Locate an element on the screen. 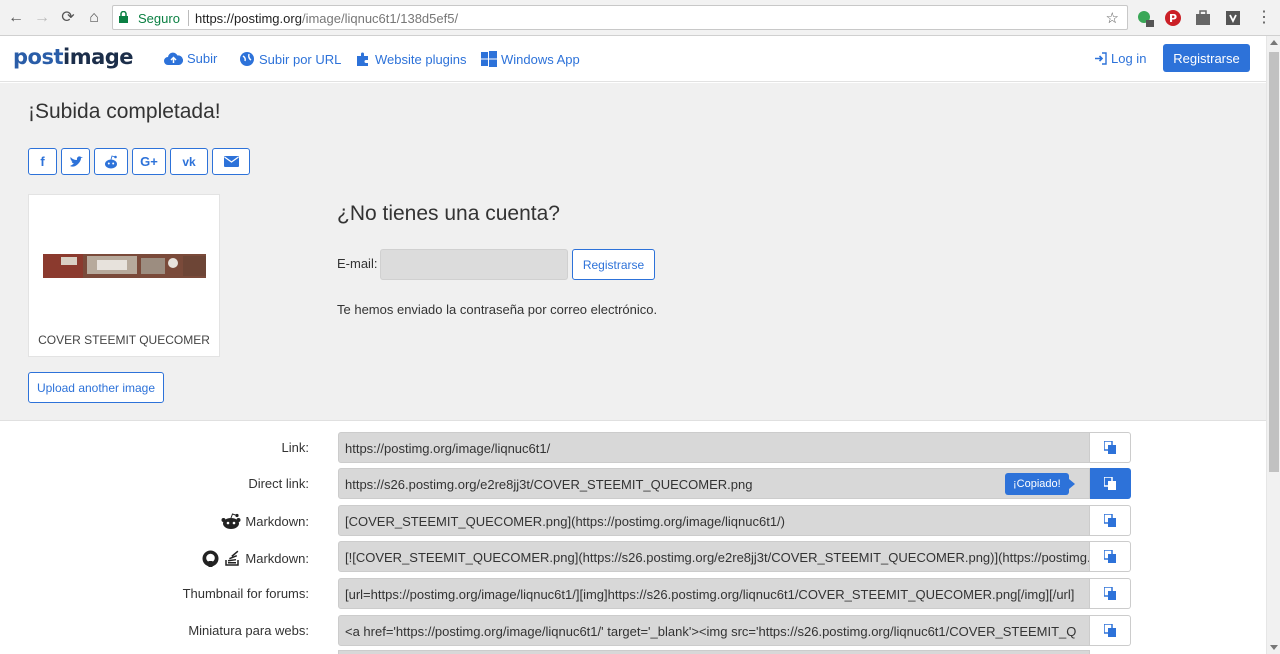 The width and height of the screenshot is (1280, 654). scroll-up-arrow-icon is located at coordinates (1274, 42).